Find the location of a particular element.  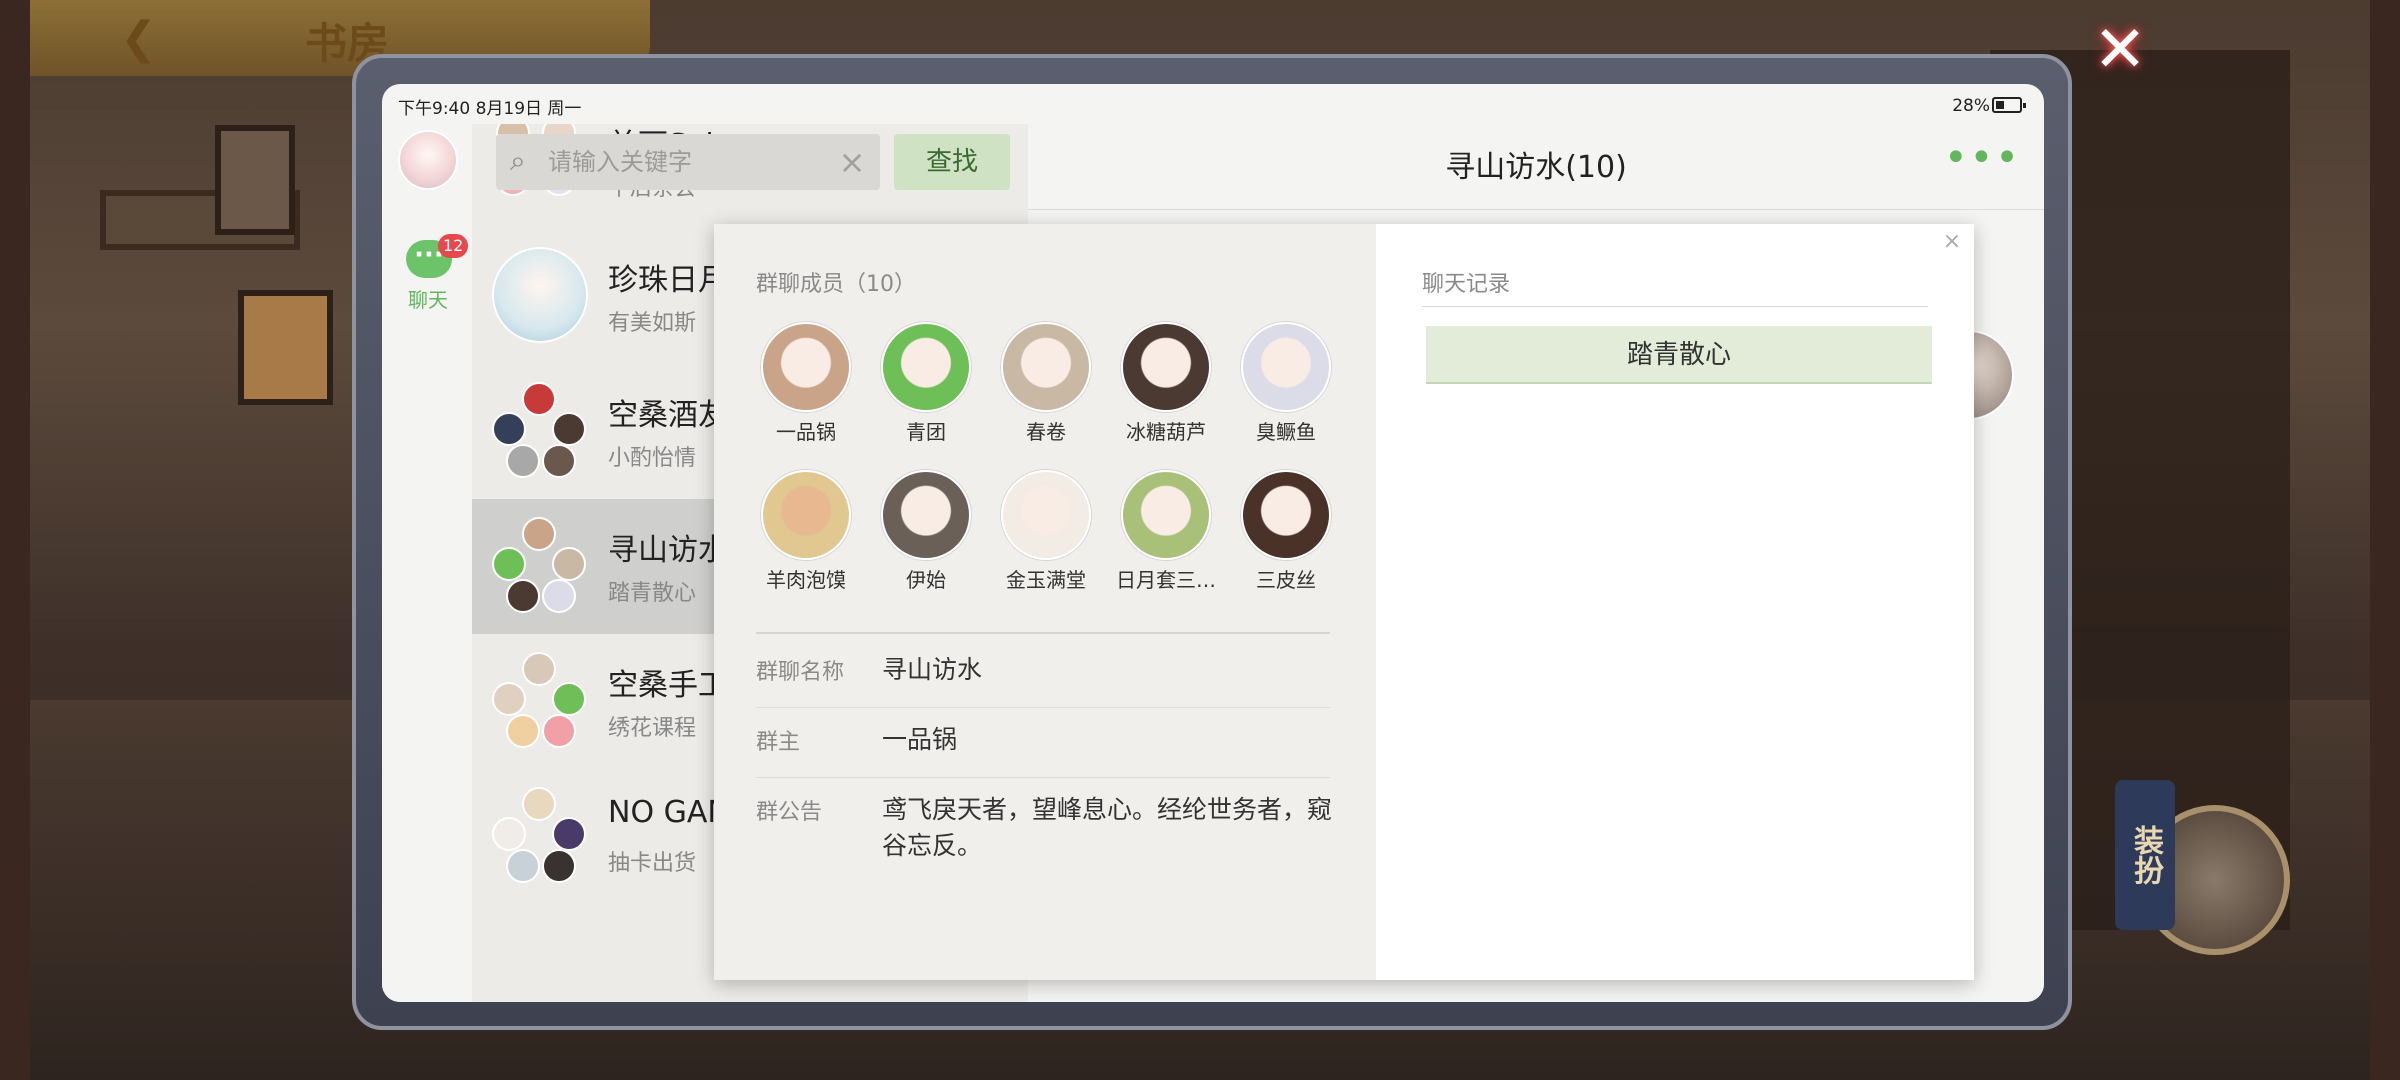

search-box: ⌕ × is located at coordinates (688, 162).